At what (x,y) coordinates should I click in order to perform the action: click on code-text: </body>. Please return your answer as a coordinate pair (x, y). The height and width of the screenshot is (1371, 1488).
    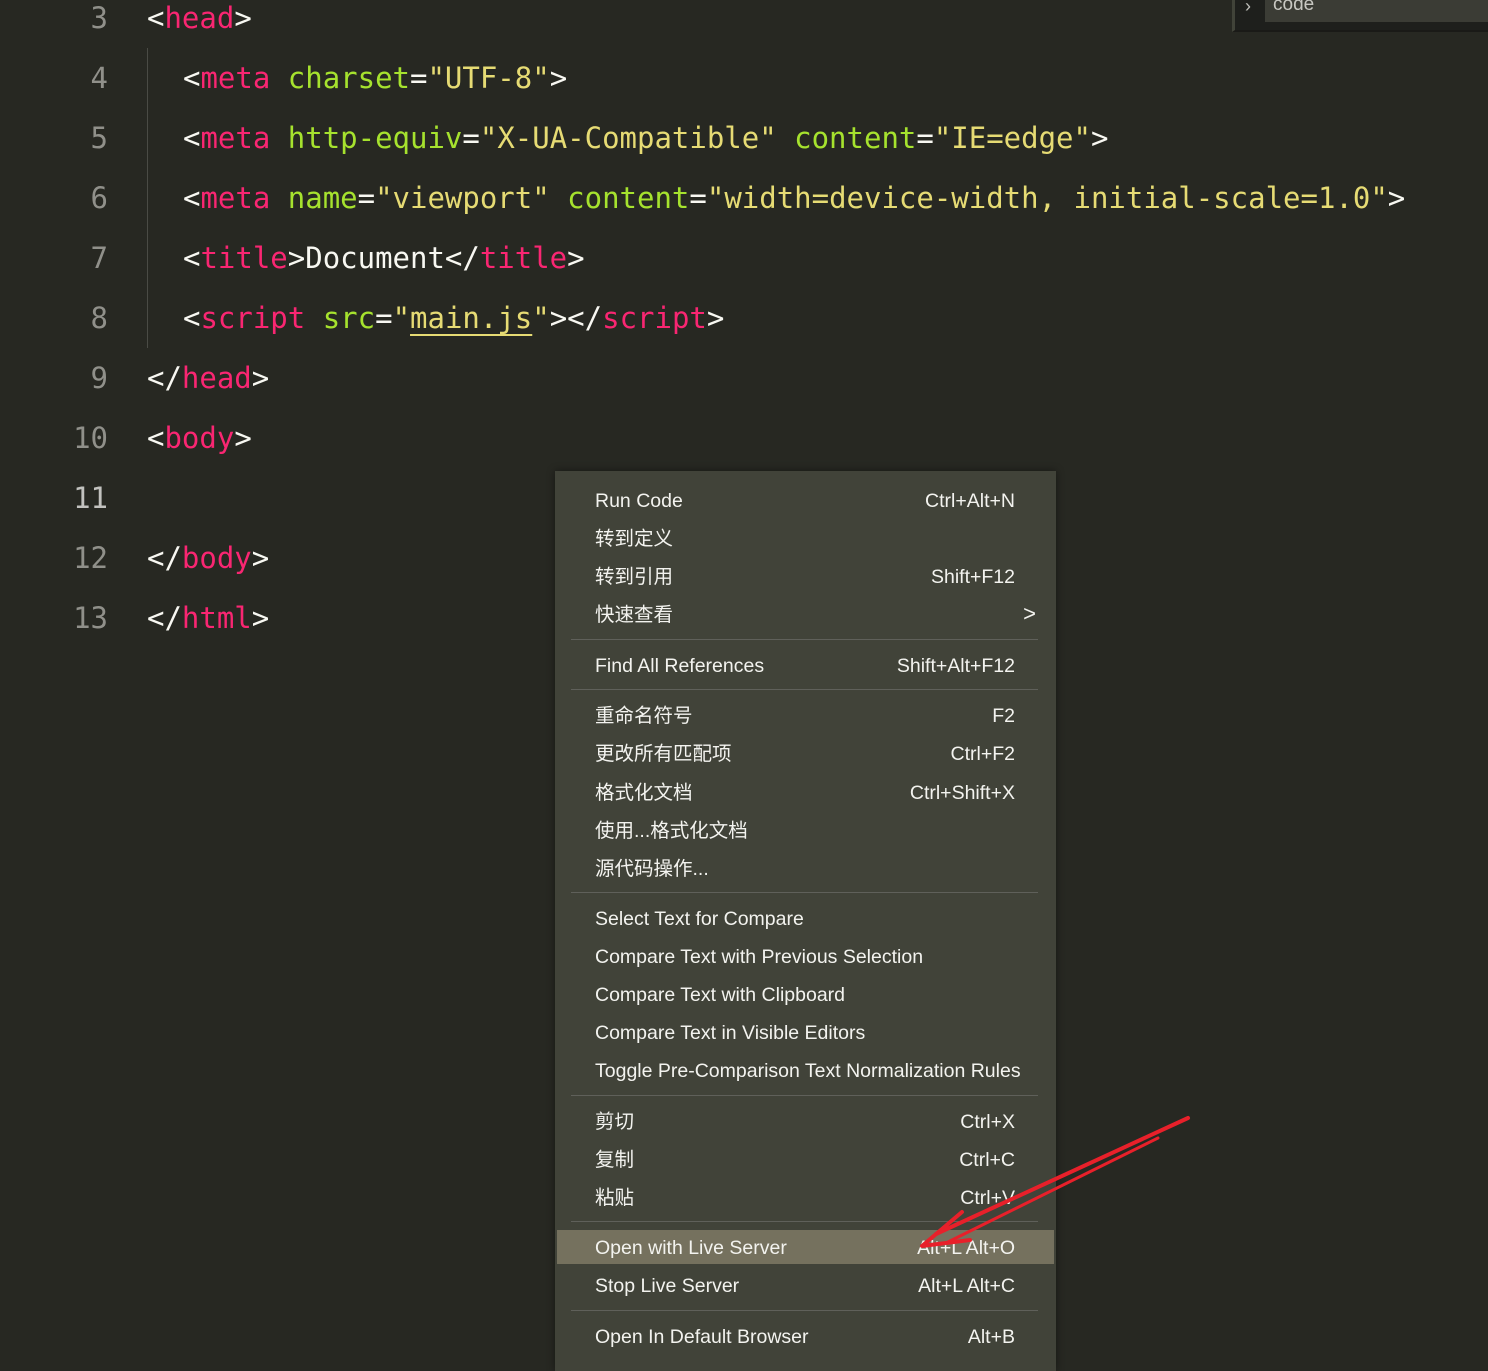
    Looking at the image, I should click on (208, 558).